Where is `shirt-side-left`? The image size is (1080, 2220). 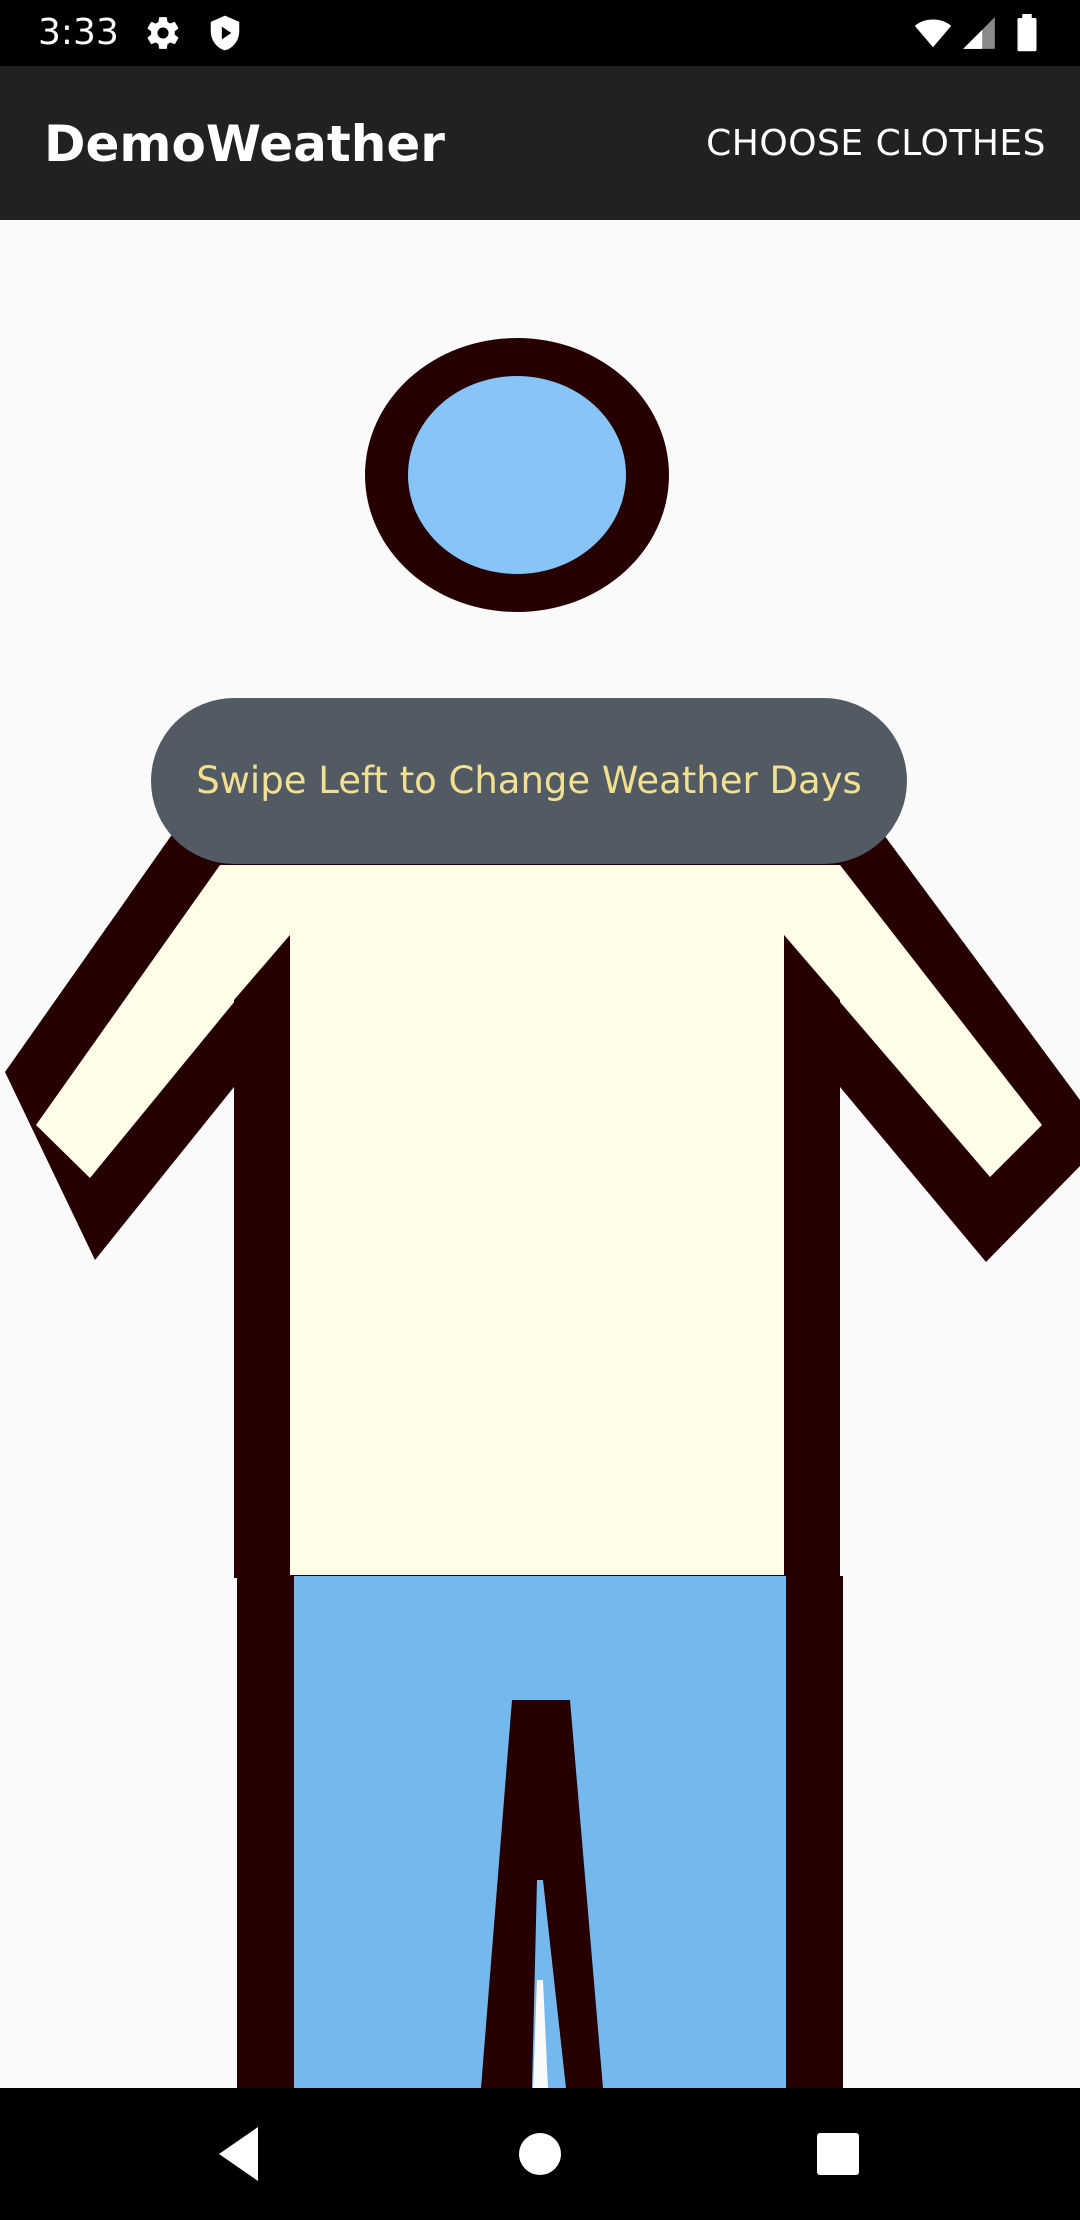 shirt-side-left is located at coordinates (262, 1287).